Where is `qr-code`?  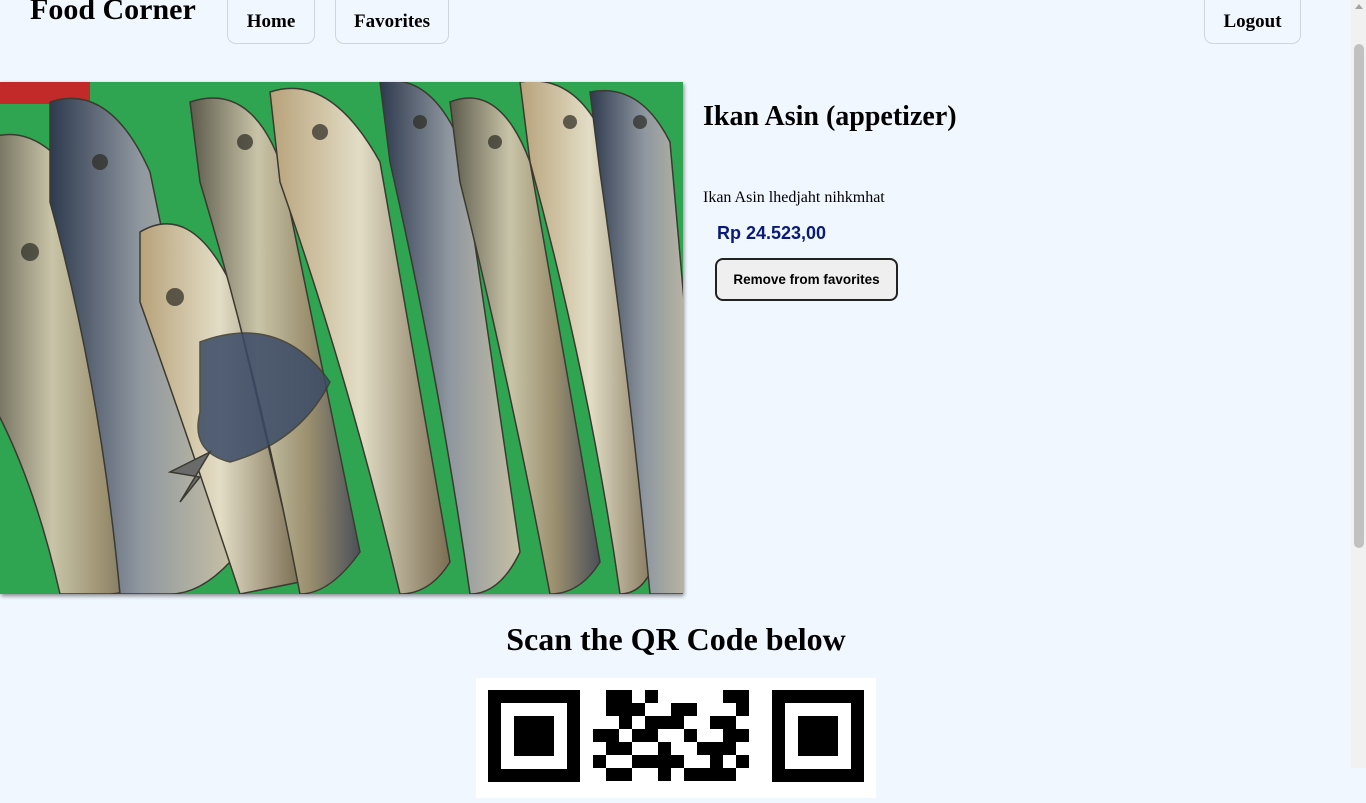
qr-code is located at coordinates (676, 738).